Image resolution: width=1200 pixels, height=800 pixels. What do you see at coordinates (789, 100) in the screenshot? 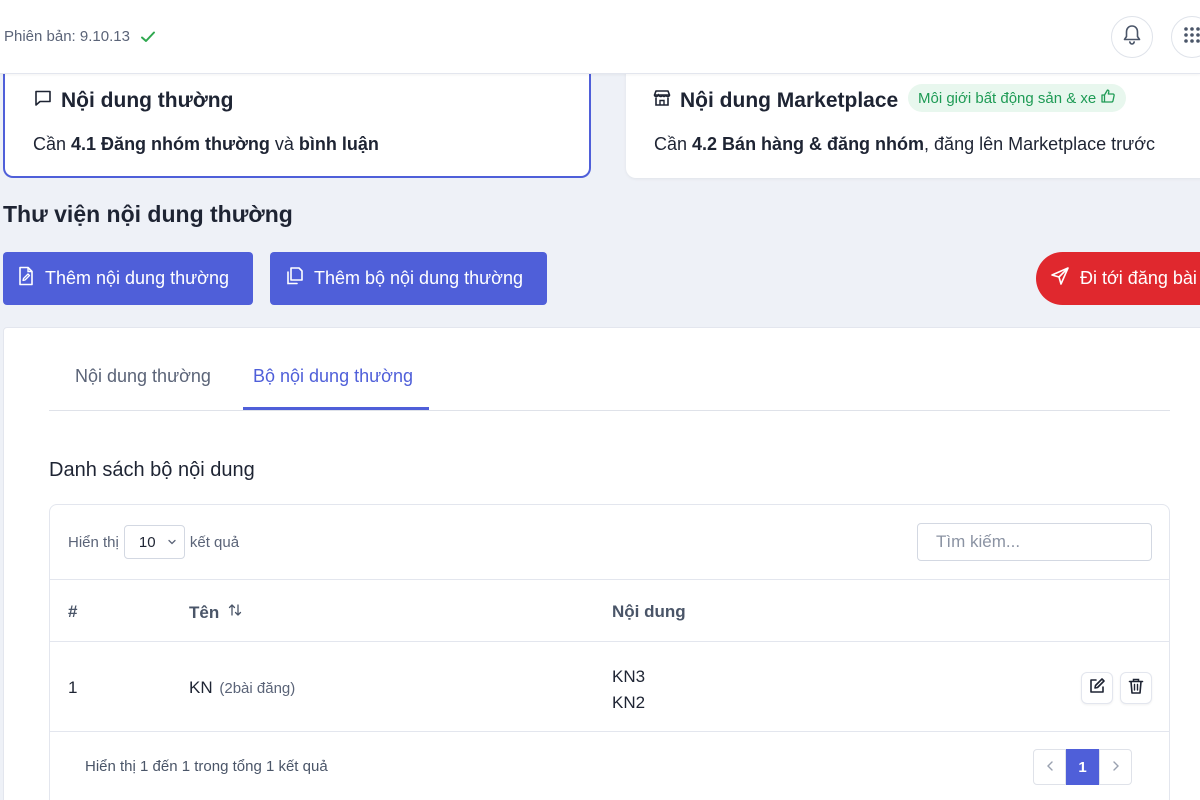
I see `marketplace-card-title-text: Nội dung Marketplace` at bounding box center [789, 100].